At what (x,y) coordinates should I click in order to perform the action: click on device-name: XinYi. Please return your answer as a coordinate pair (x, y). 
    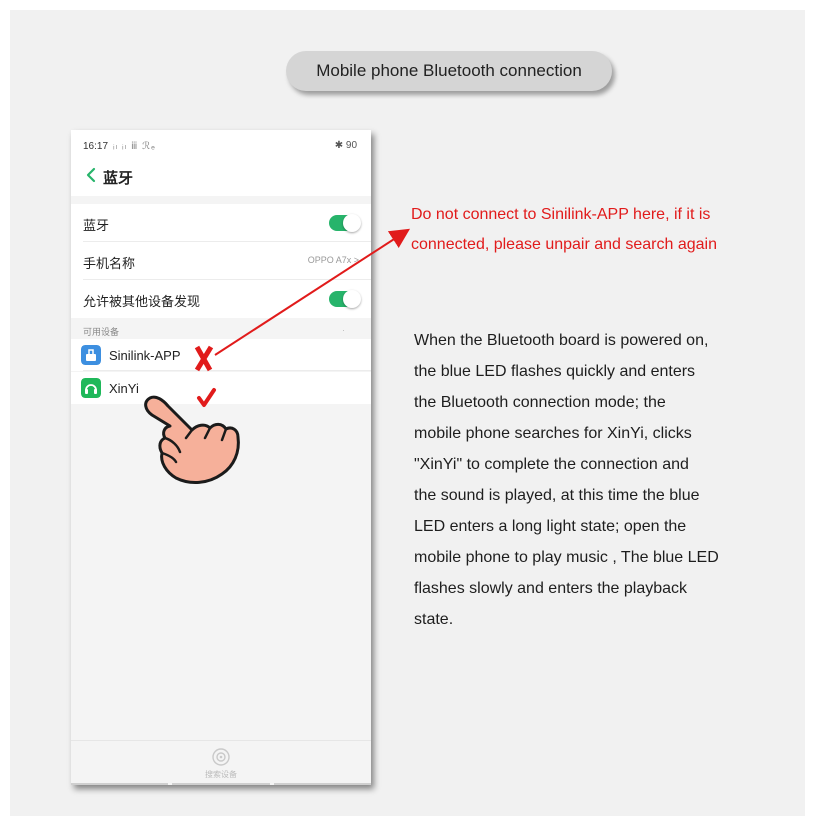
    Looking at the image, I should click on (124, 388).